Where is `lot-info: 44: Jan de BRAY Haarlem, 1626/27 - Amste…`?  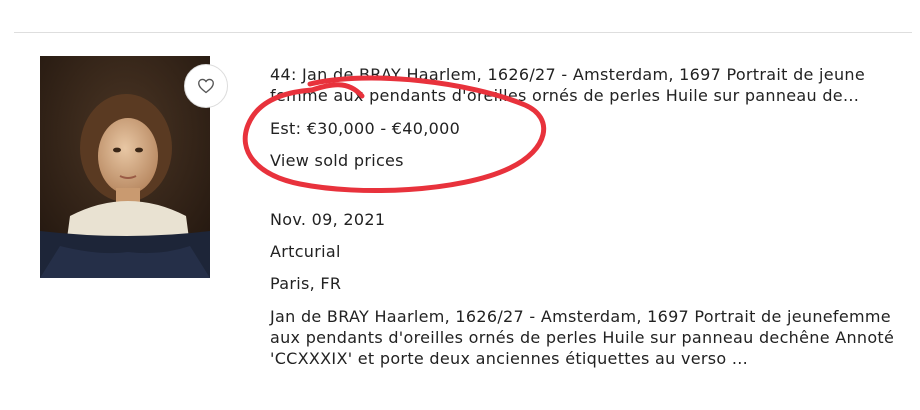 lot-info: 44: Jan de BRAY Haarlem, 1626/27 - Amste… is located at coordinates (590, 85).